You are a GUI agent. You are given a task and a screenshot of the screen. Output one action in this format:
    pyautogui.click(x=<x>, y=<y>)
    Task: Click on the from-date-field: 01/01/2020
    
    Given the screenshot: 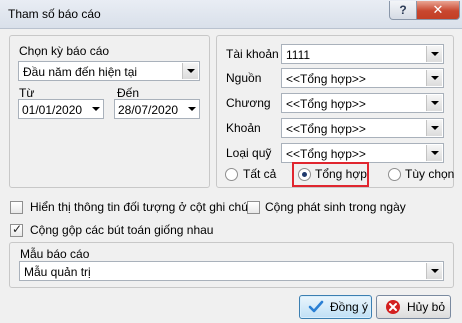 What is the action you would take?
    pyautogui.click(x=61, y=109)
    